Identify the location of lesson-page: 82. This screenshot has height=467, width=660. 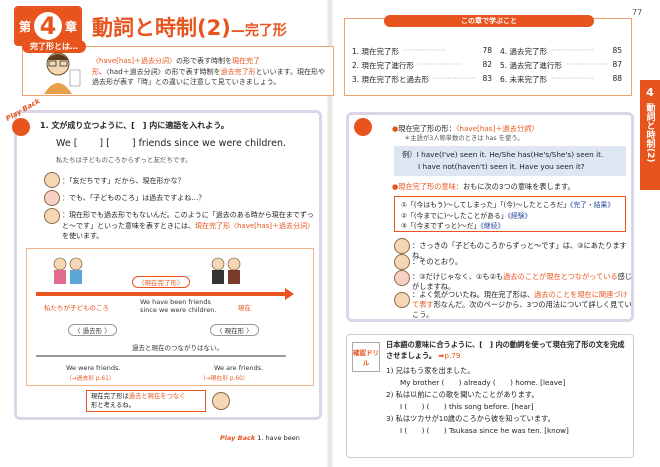
(487, 64).